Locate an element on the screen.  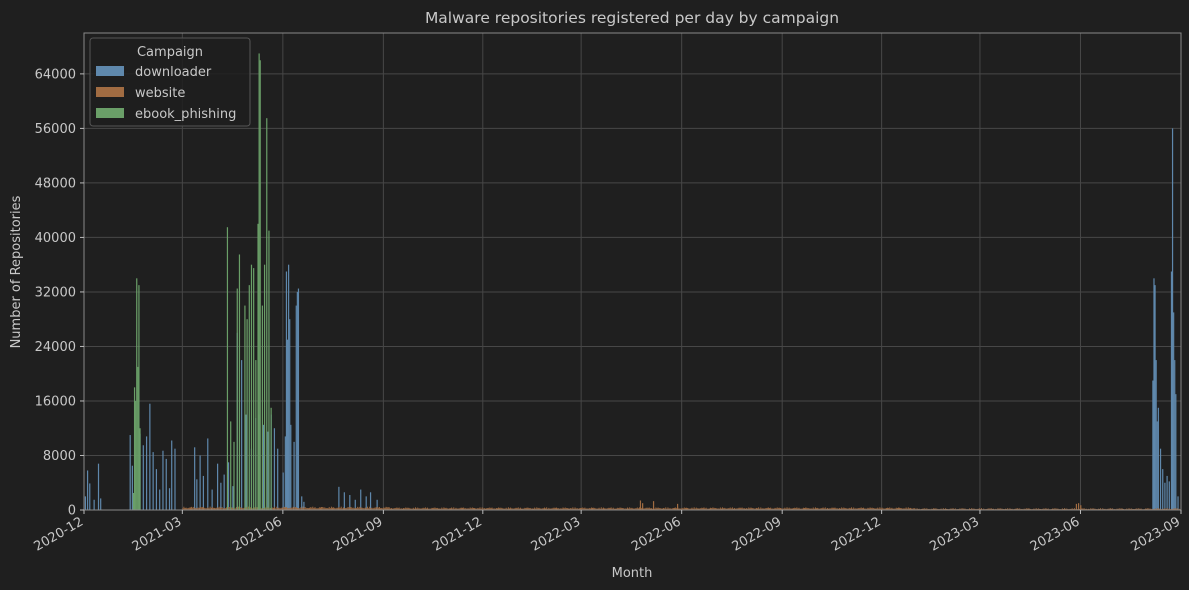
legend-label-website: website is located at coordinates (160, 93).